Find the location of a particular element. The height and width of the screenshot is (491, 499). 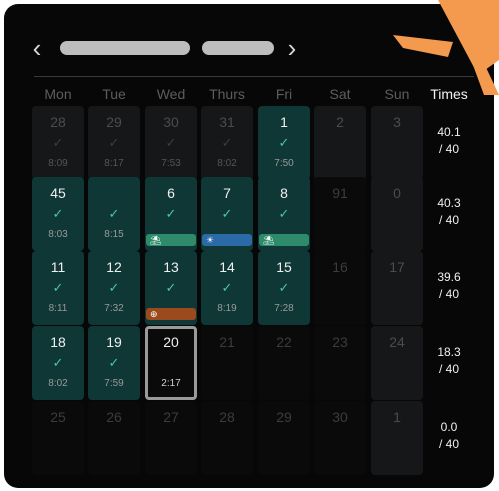

day-cell: 15 ✓ 7:28 is located at coordinates (284, 288).